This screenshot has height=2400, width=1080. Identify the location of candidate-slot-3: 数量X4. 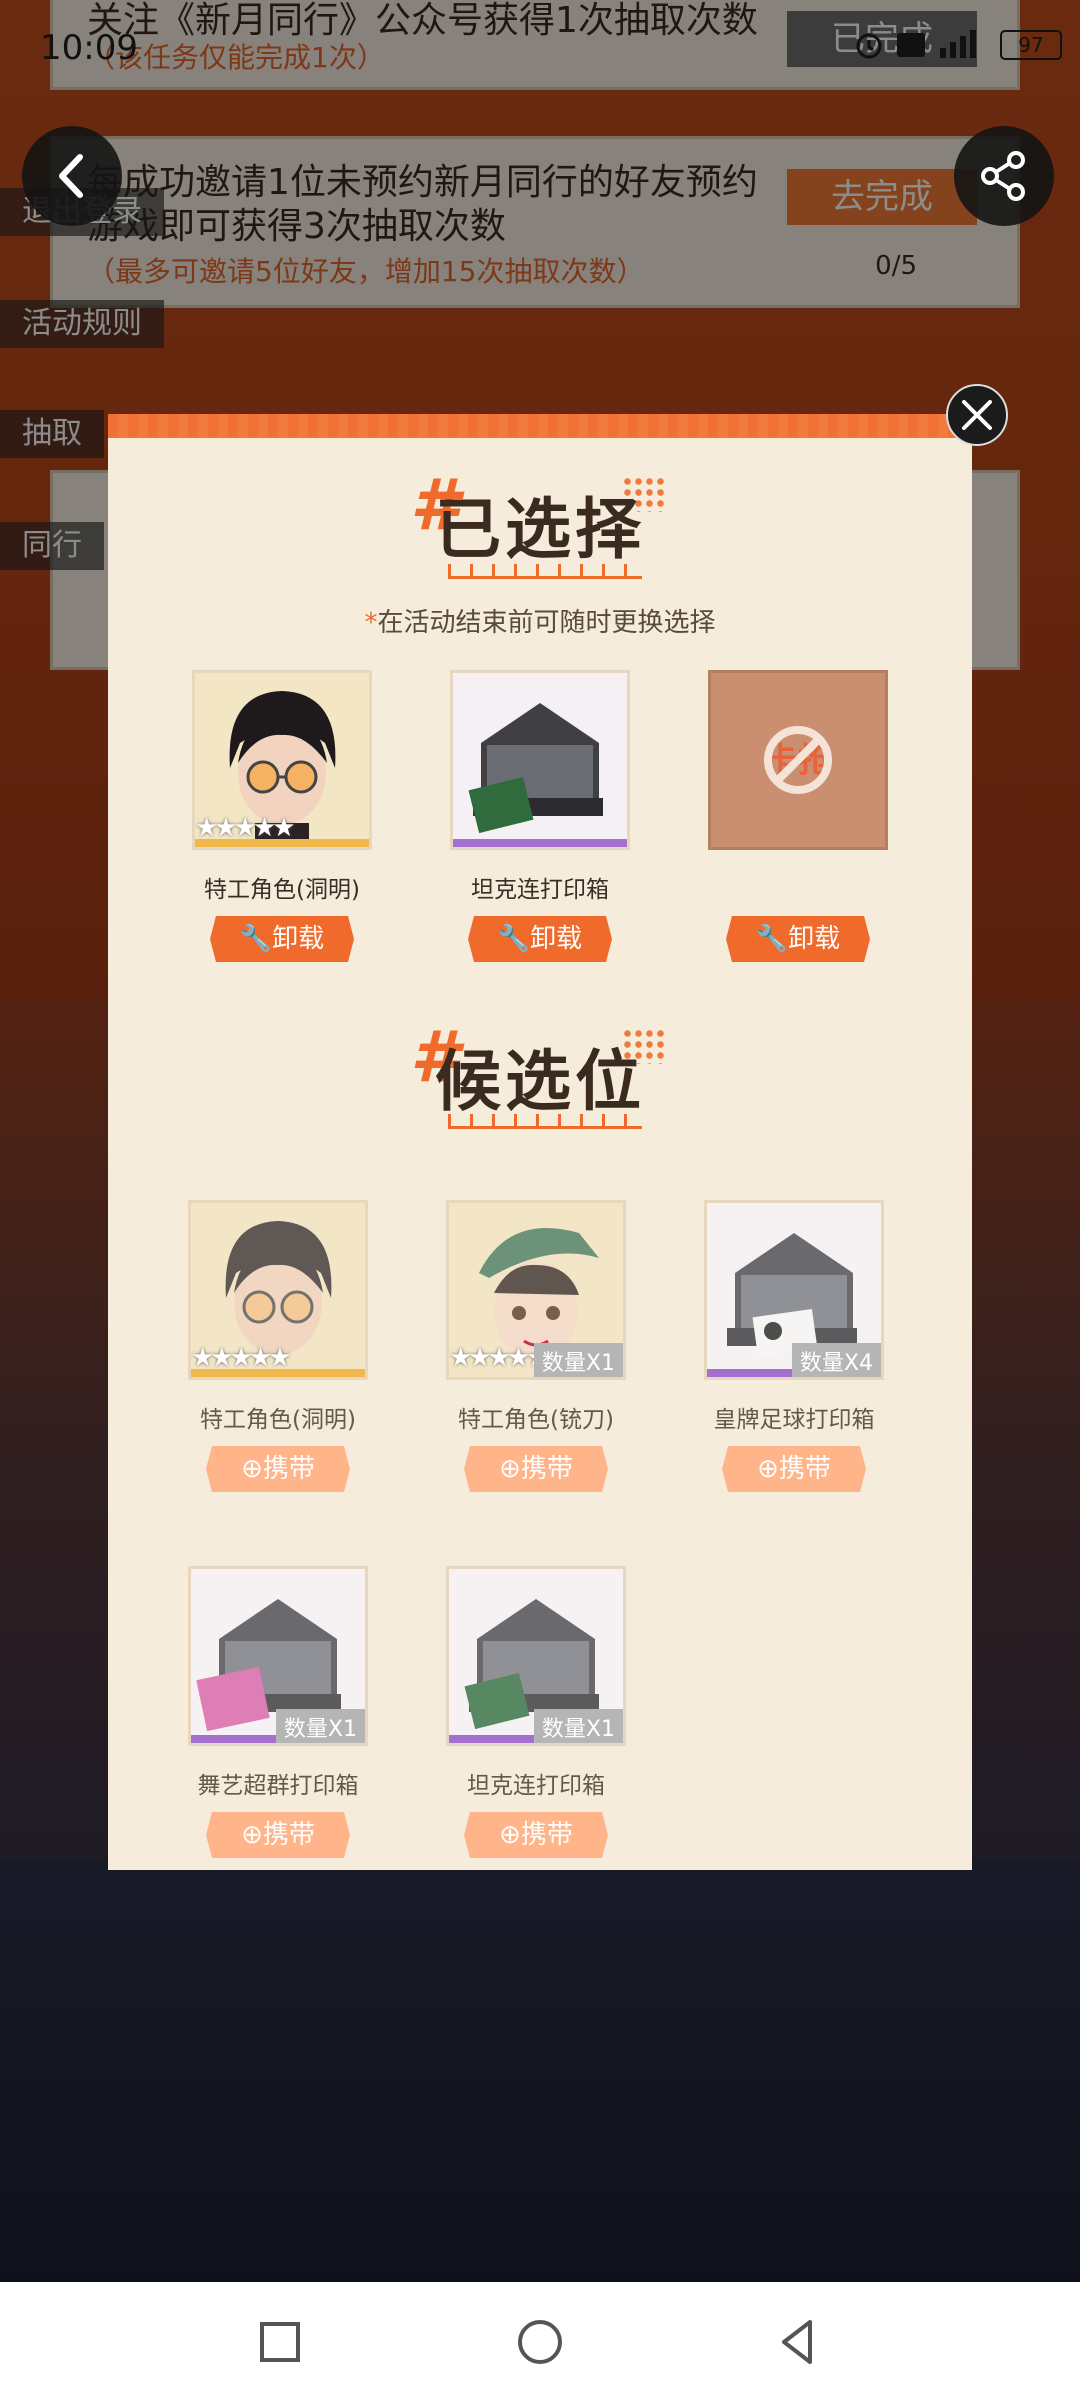
(794, 1290).